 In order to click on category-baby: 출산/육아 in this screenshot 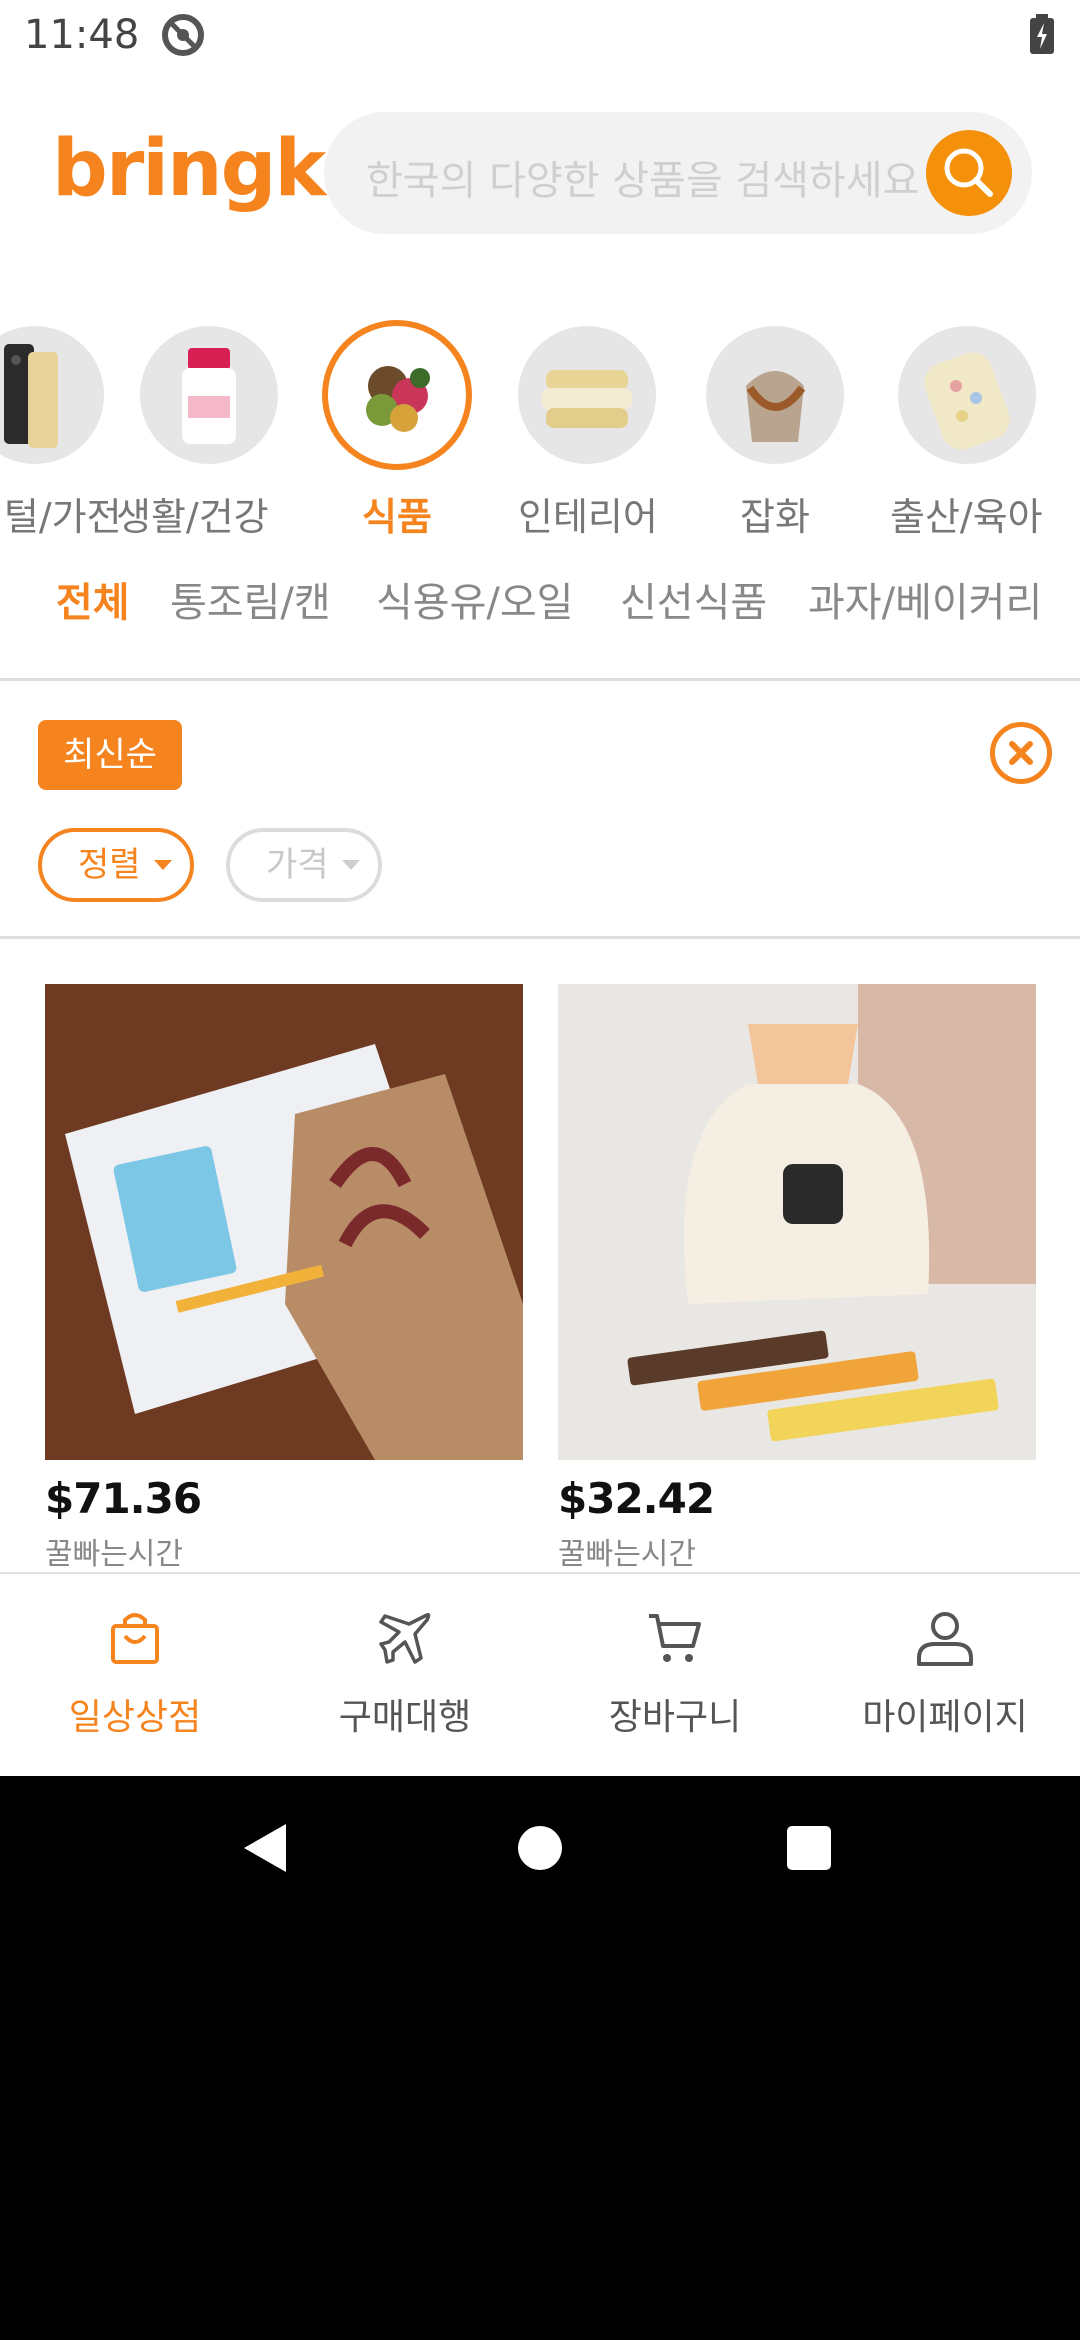, I will do `click(985, 432)`.